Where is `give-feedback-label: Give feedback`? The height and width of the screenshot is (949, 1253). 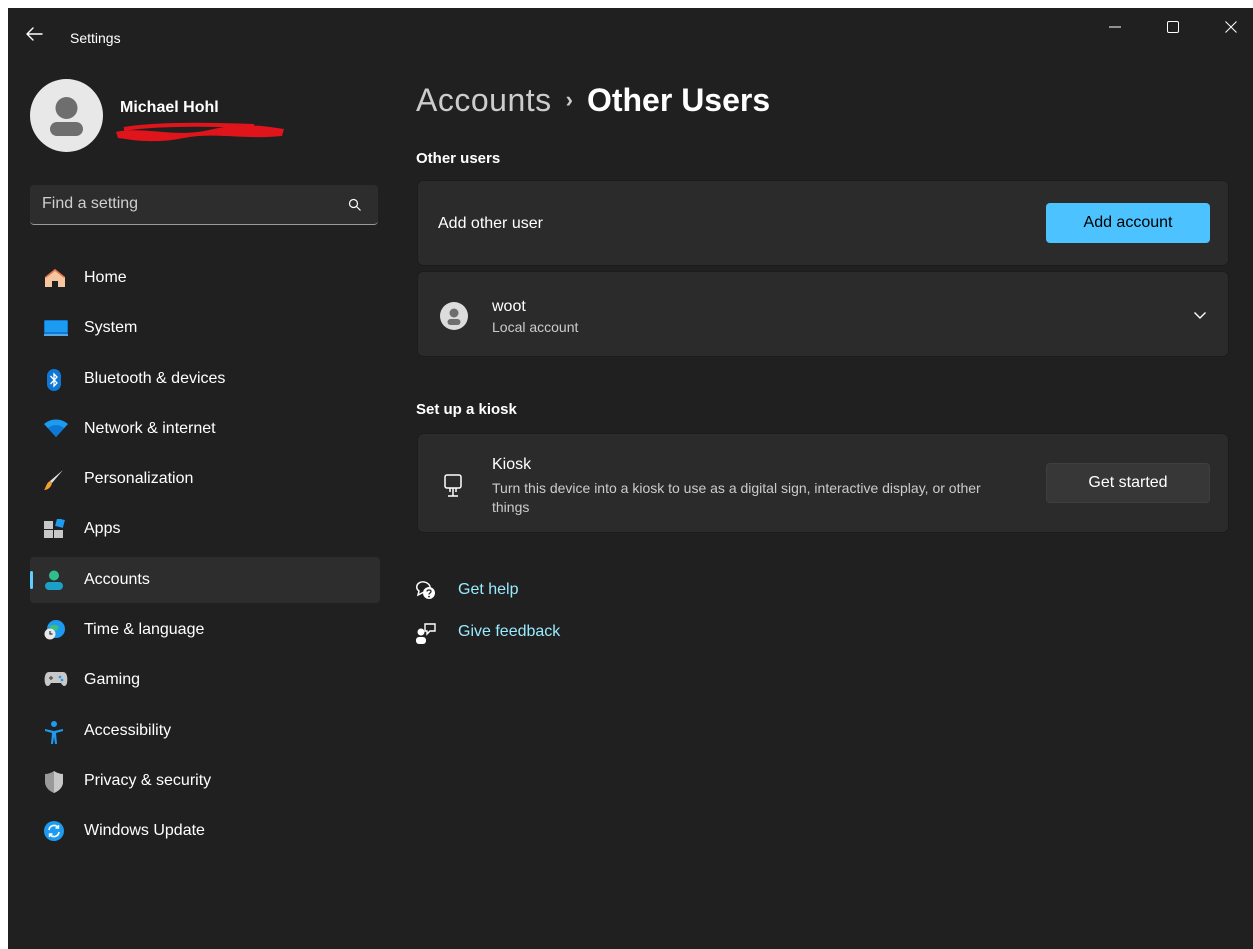
give-feedback-label: Give feedback is located at coordinates (509, 632).